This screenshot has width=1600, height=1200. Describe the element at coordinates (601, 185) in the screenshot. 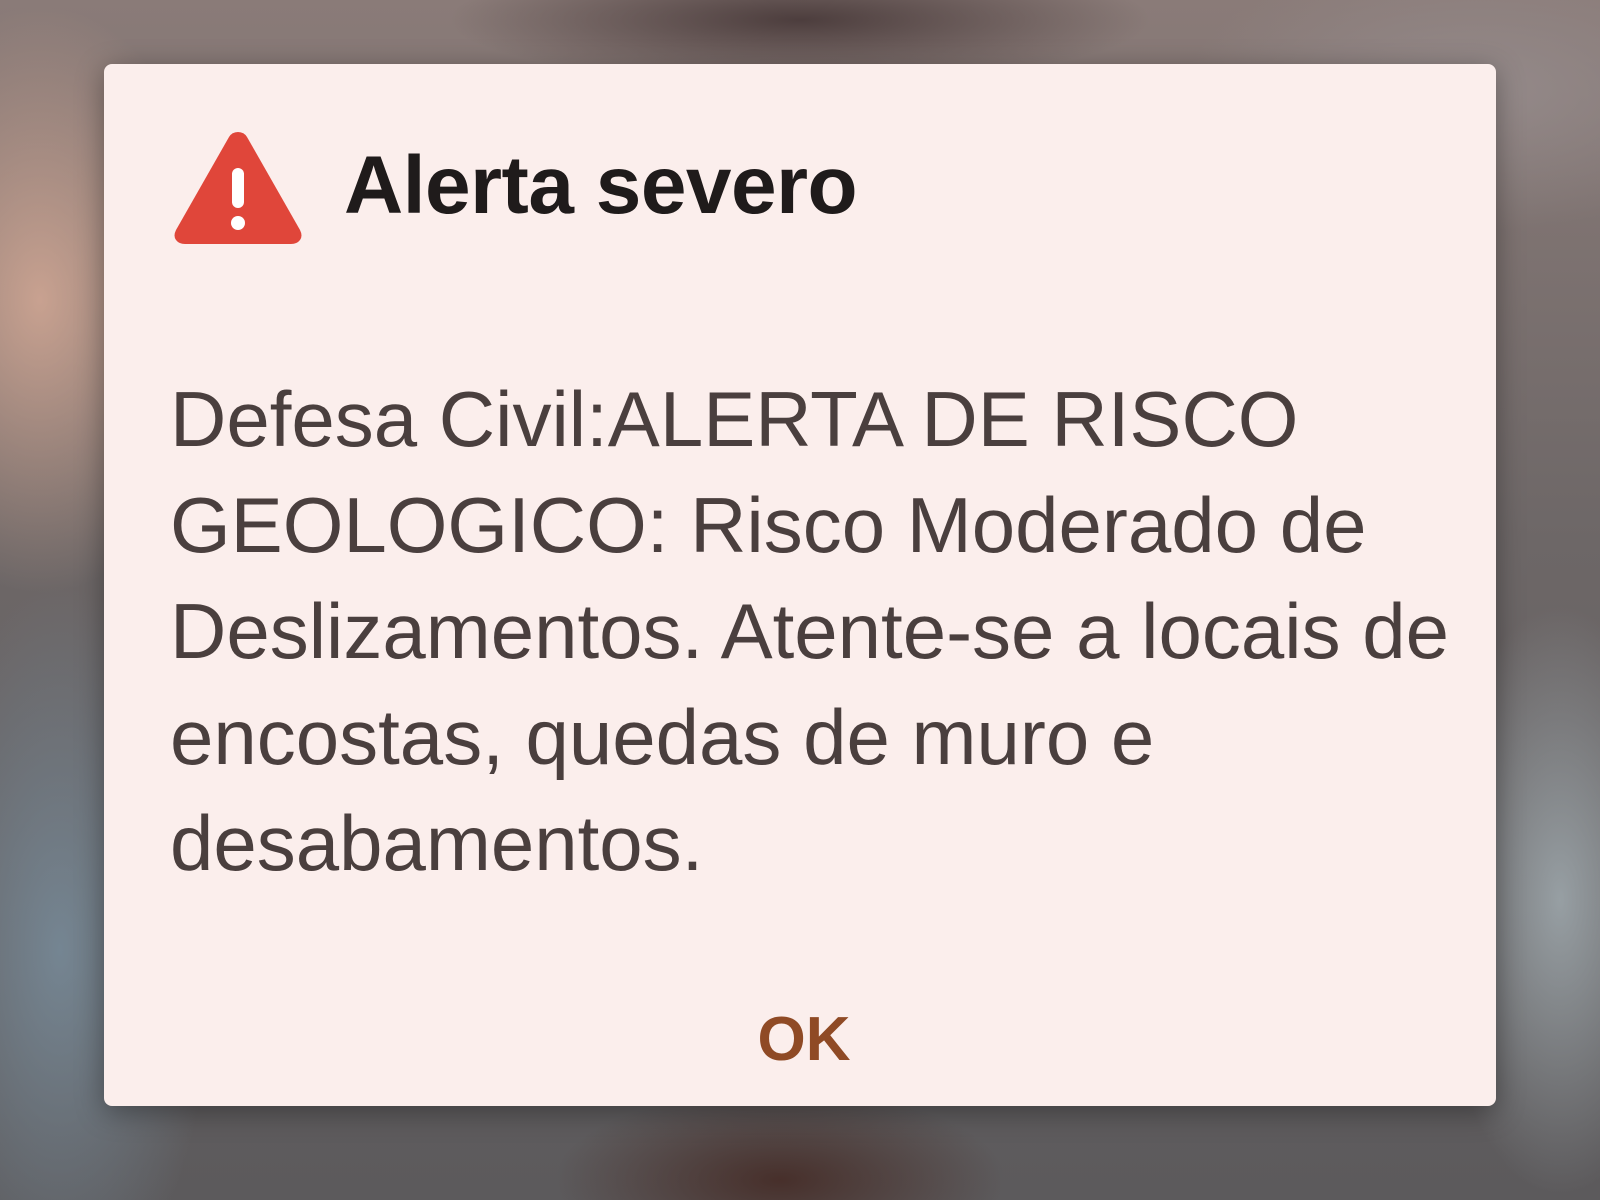

I see `dialog-title: Alerta severo` at that location.